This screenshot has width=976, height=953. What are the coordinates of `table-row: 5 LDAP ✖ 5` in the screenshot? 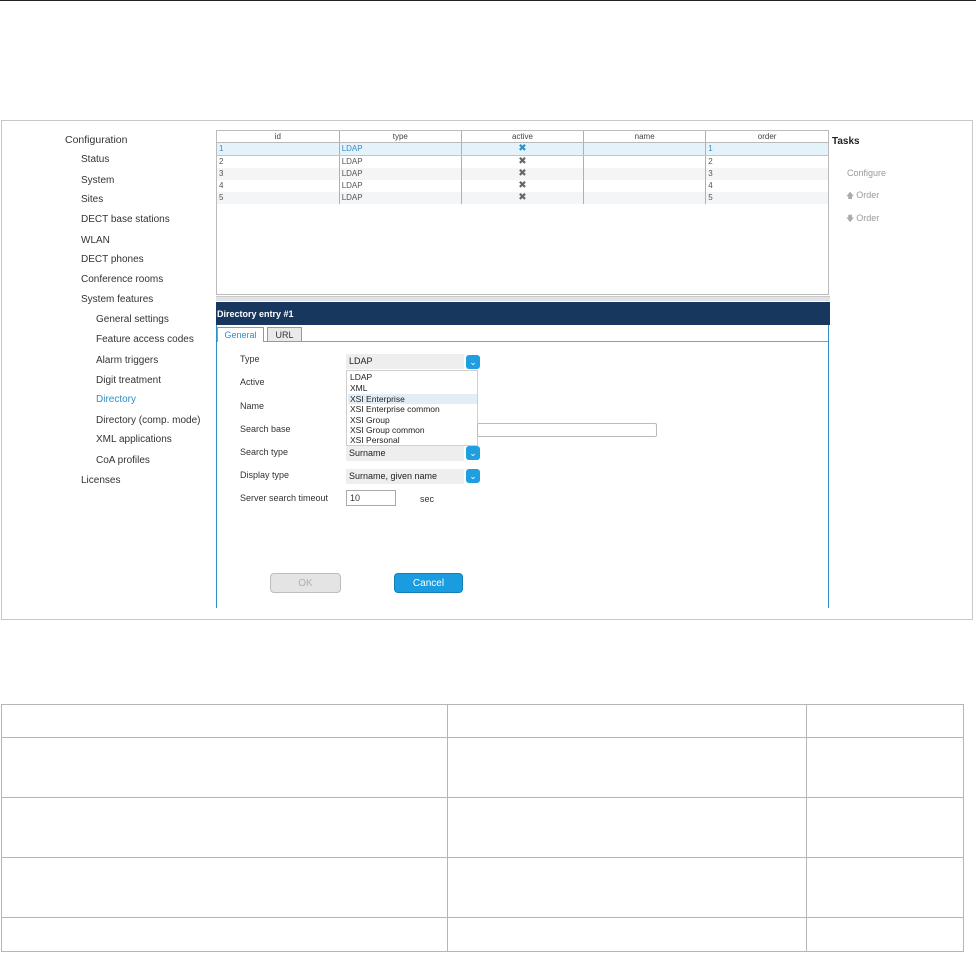 It's located at (522, 198).